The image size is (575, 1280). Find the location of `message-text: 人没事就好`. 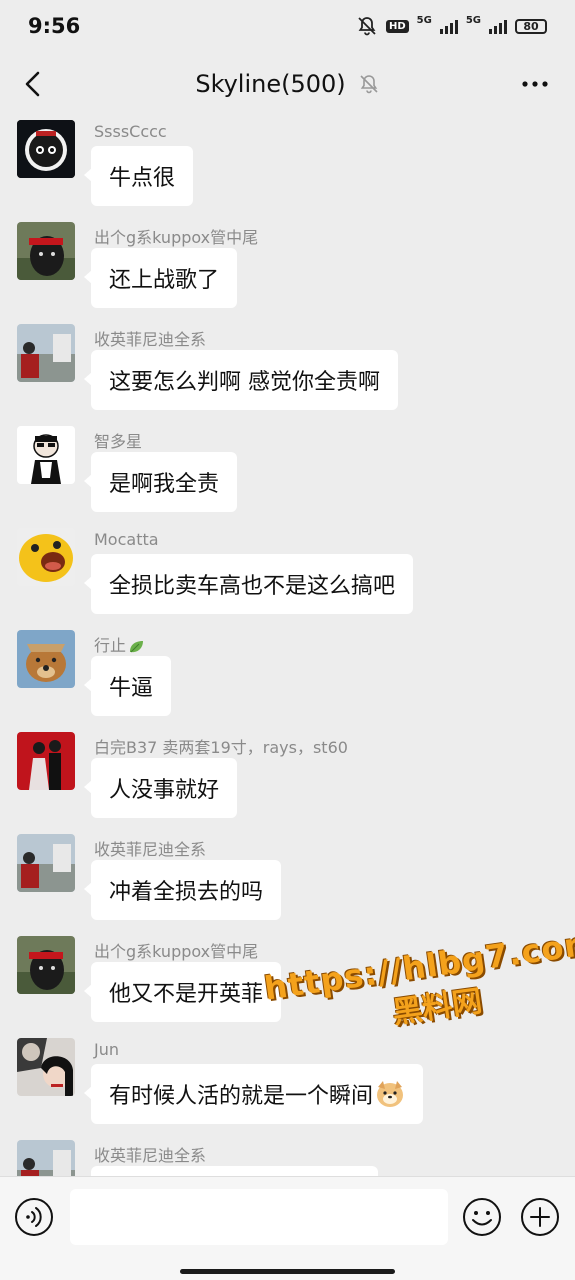

message-text: 人没事就好 is located at coordinates (164, 790).